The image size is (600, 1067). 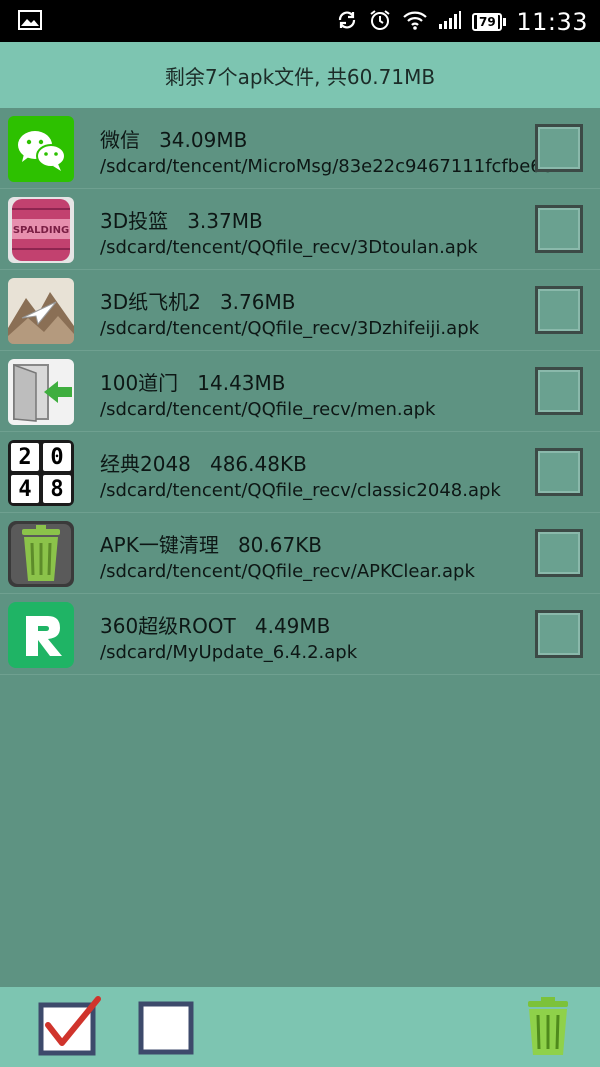 I want to click on game-2048-icon: 2 0 4 8, so click(x=41, y=473).